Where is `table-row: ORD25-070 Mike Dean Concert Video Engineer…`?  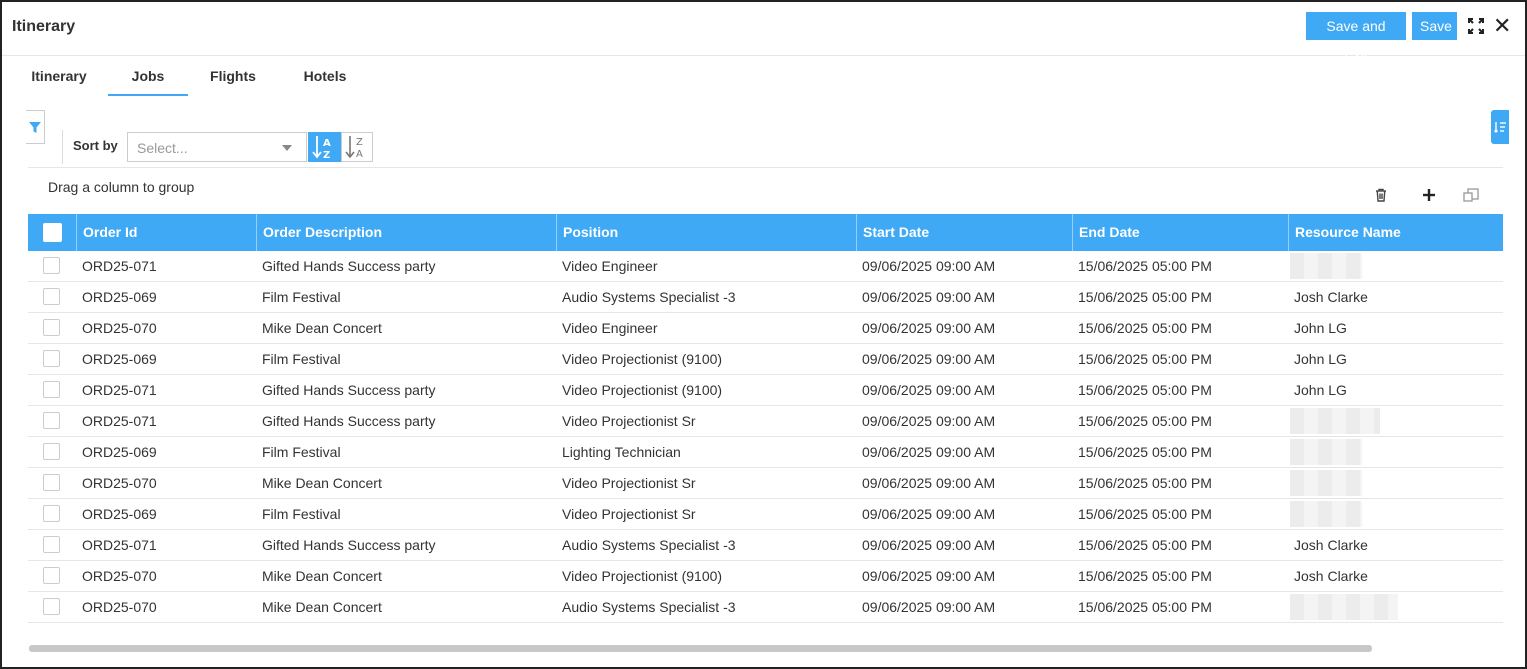 table-row: ORD25-070 Mike Dean Concert Video Engineer… is located at coordinates (765, 328).